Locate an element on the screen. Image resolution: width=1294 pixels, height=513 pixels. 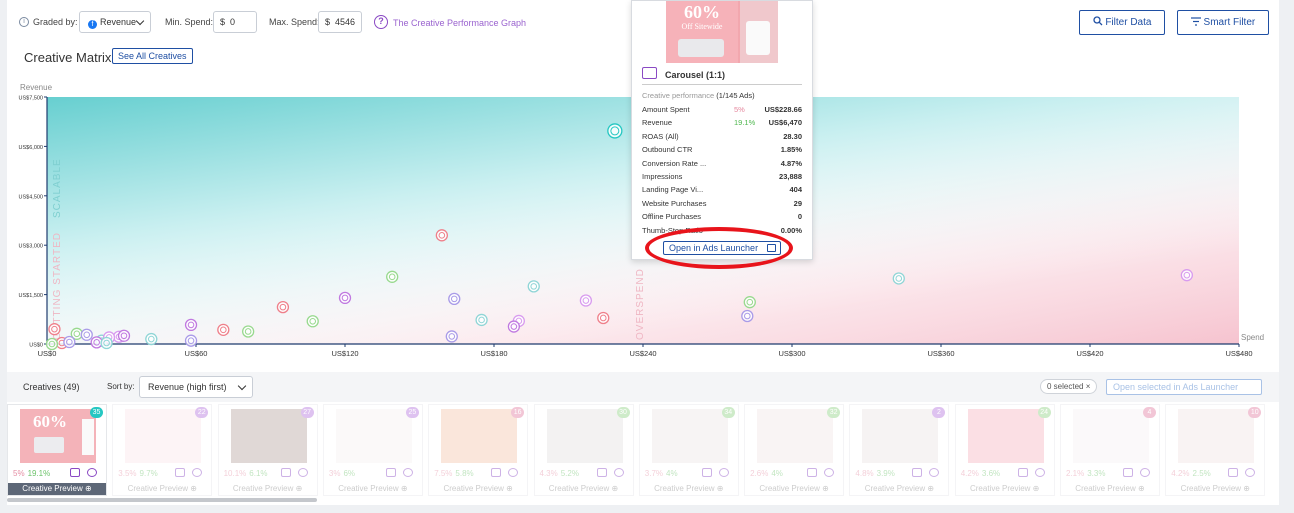
creative-card: 25 3% 6% Creative Preview ⊕ is located at coordinates (372, 450).